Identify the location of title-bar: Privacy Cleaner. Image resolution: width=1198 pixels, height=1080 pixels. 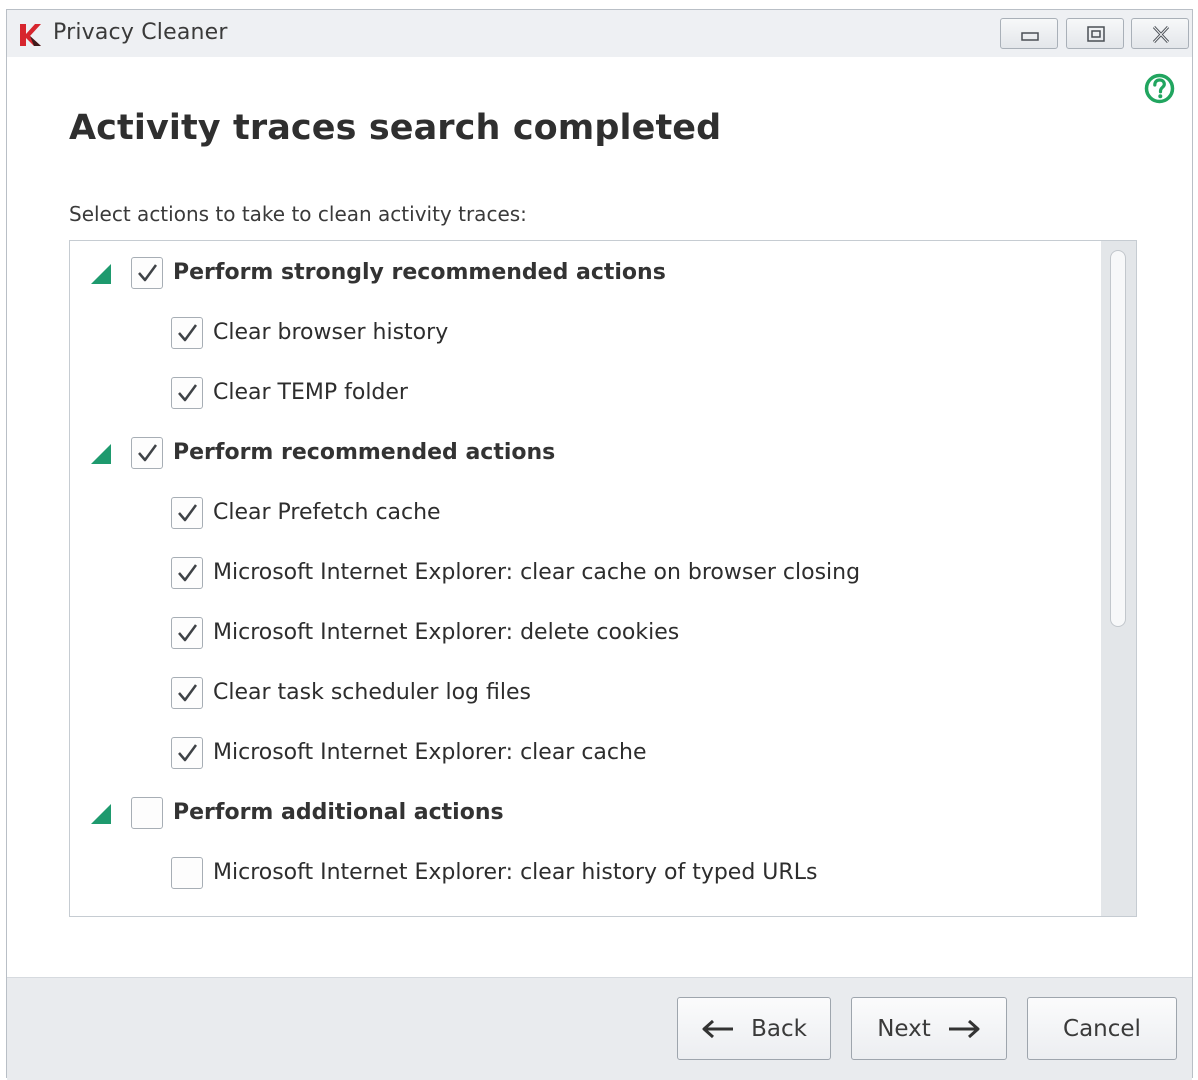
(599, 33).